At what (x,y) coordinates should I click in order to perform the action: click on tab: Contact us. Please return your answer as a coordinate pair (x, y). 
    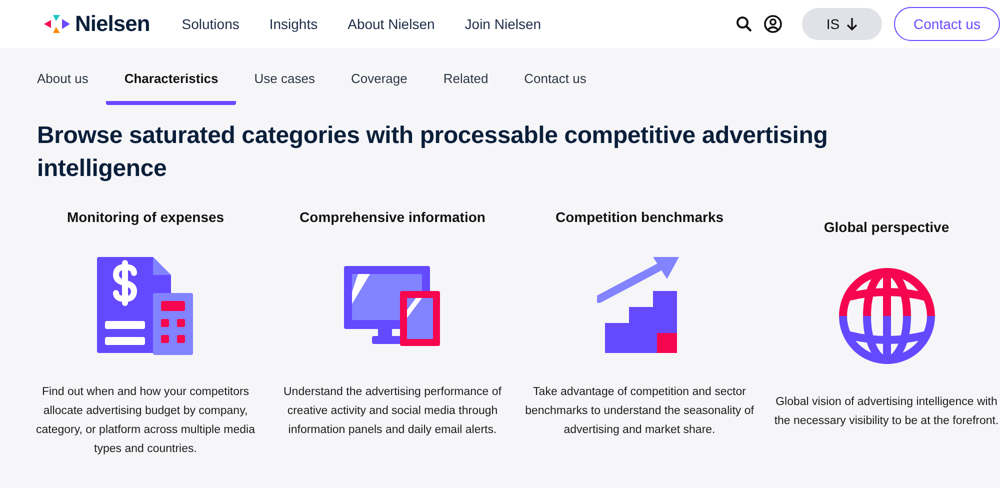
    Looking at the image, I should click on (555, 86).